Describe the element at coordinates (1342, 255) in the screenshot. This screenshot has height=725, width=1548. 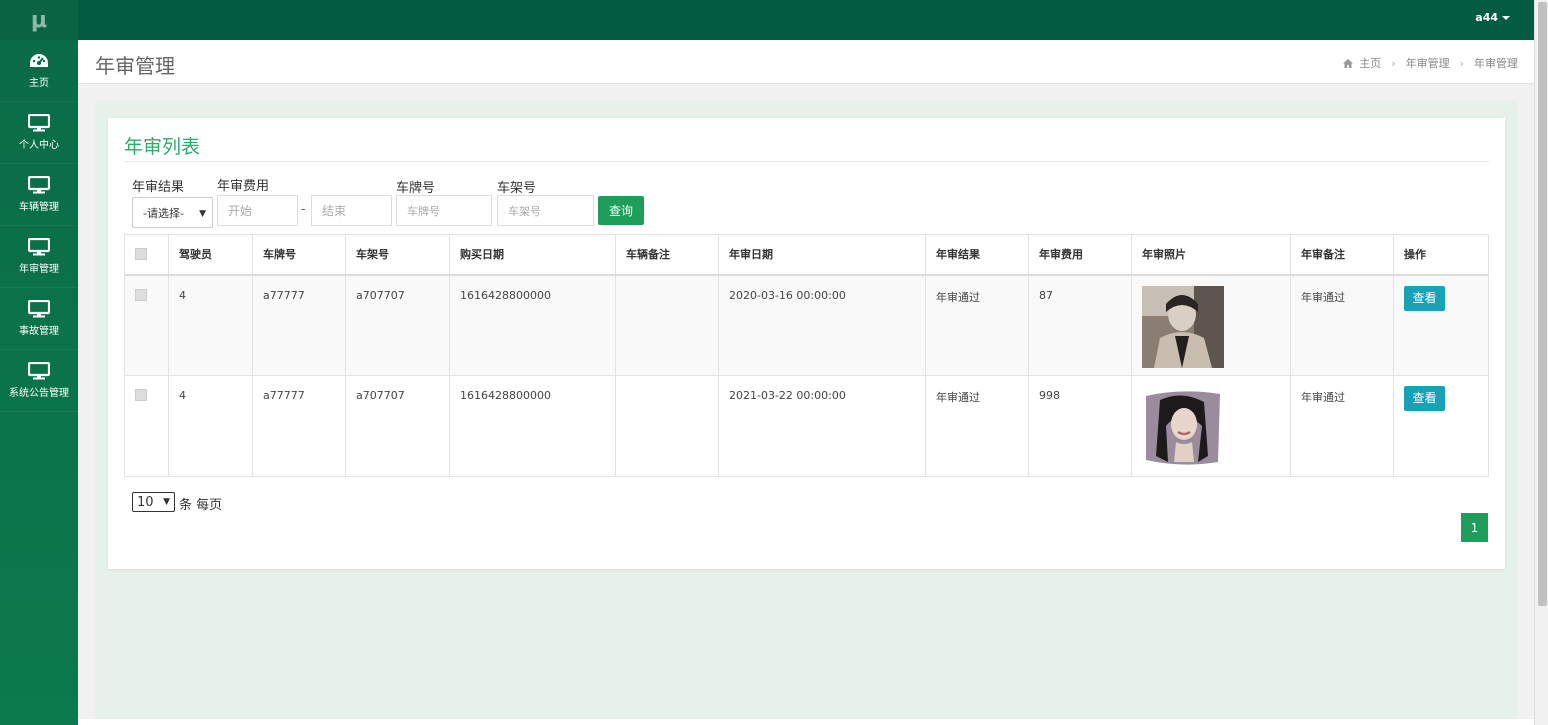
I see `column-header: 年审备注` at that location.